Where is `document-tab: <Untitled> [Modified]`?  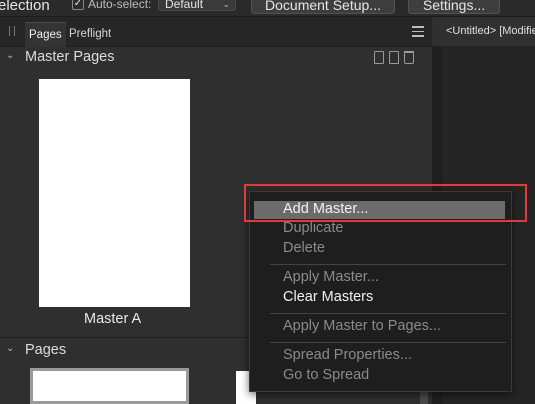
document-tab: <Untitled> [Modified] is located at coordinates (483, 31).